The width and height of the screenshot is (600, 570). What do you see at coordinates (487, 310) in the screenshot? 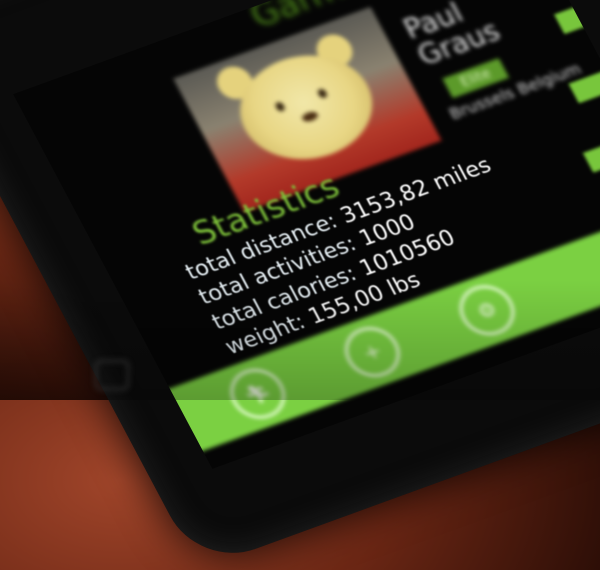
I see `settings-icon: ⚙` at bounding box center [487, 310].